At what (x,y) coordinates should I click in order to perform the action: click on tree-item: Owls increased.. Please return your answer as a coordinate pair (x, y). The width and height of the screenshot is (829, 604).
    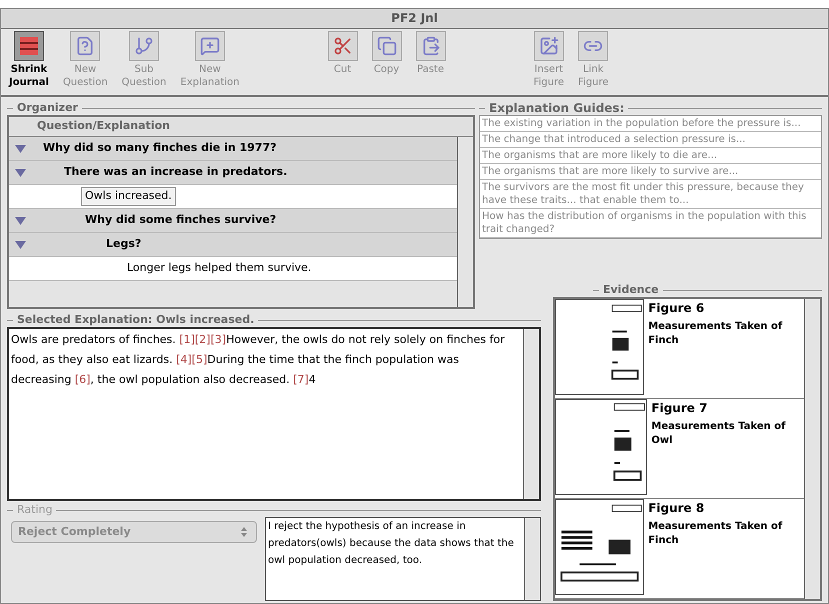
    Looking at the image, I should click on (128, 196).